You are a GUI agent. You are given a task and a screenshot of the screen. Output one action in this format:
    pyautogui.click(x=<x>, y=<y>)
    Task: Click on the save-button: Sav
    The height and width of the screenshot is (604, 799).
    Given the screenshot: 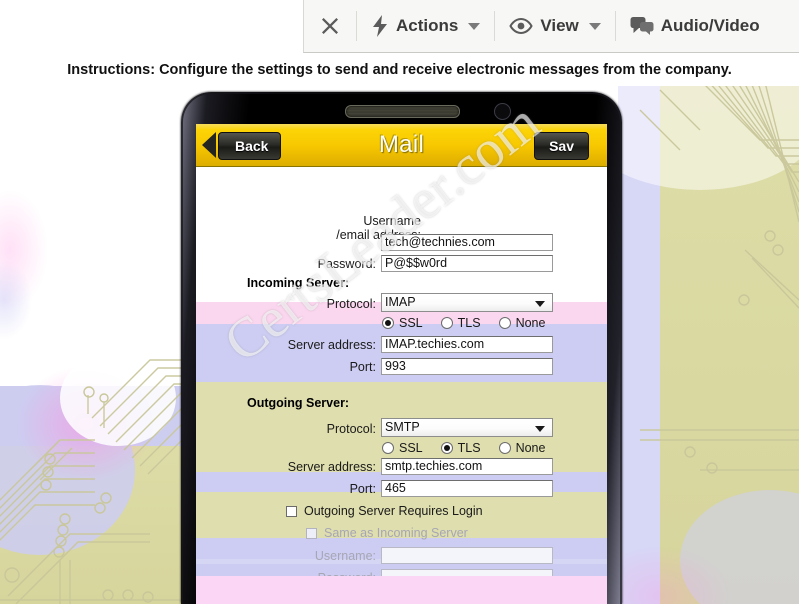 What is the action you would take?
    pyautogui.click(x=561, y=146)
    